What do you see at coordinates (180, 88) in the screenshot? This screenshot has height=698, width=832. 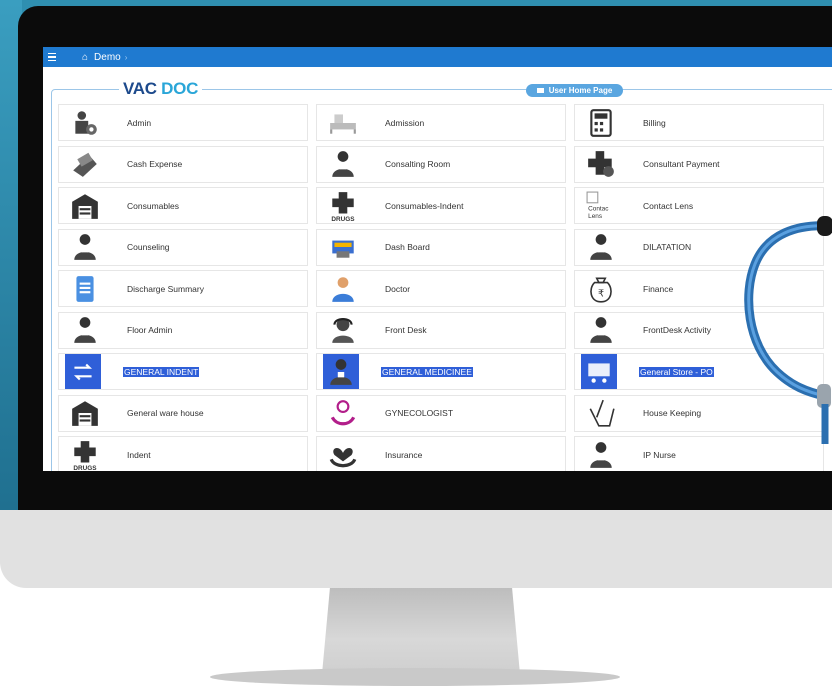 I see `brand-part2: DOC` at bounding box center [180, 88].